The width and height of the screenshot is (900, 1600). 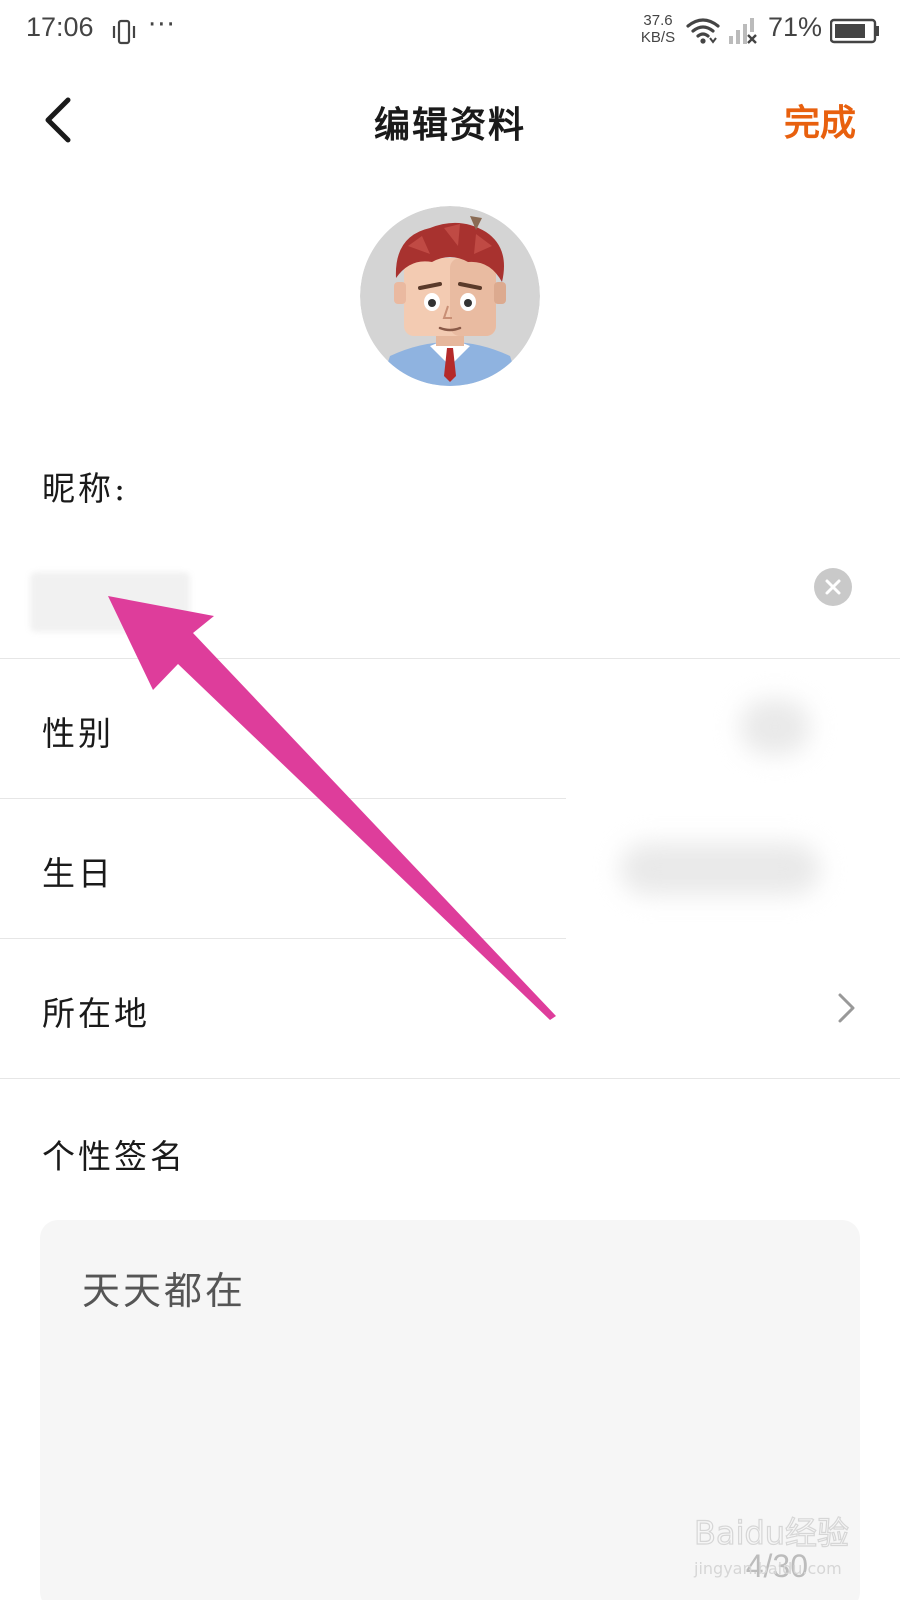 What do you see at coordinates (846, 1008) in the screenshot?
I see `chevron-right-icon` at bounding box center [846, 1008].